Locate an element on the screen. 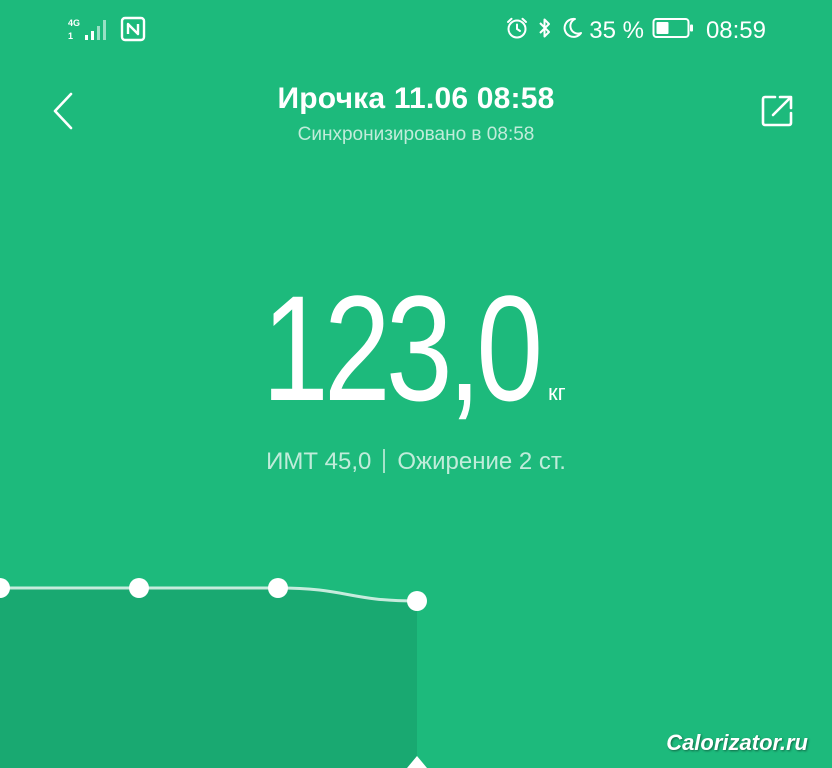  share-external-icon is located at coordinates (777, 113).